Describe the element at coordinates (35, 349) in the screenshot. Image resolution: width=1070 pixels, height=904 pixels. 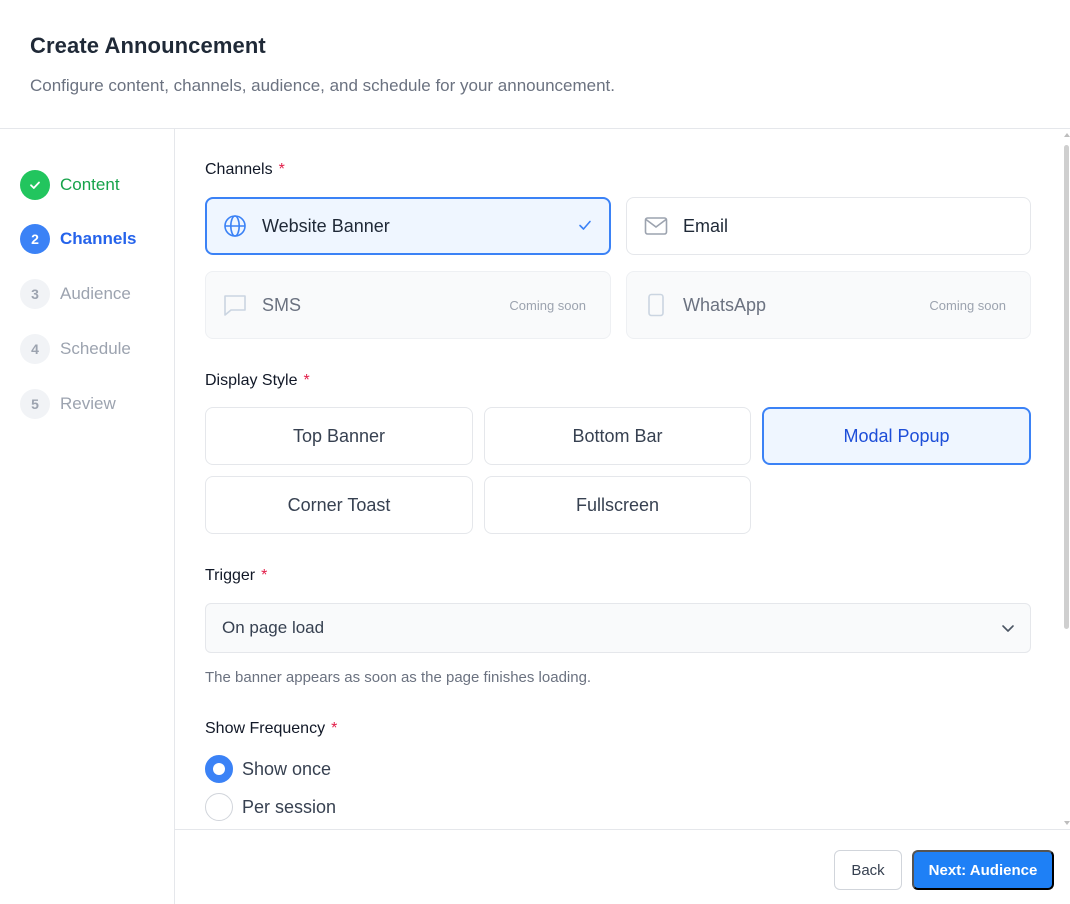
I see `step-number: 4` at that location.